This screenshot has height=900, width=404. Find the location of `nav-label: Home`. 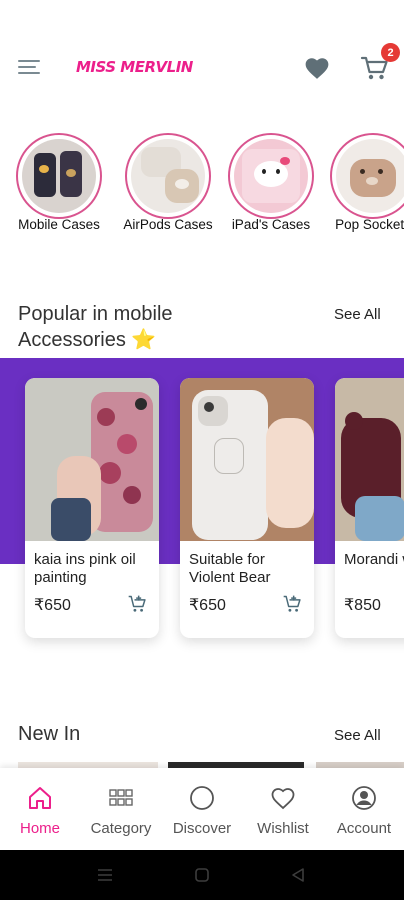

nav-label: Home is located at coordinates (39, 828).